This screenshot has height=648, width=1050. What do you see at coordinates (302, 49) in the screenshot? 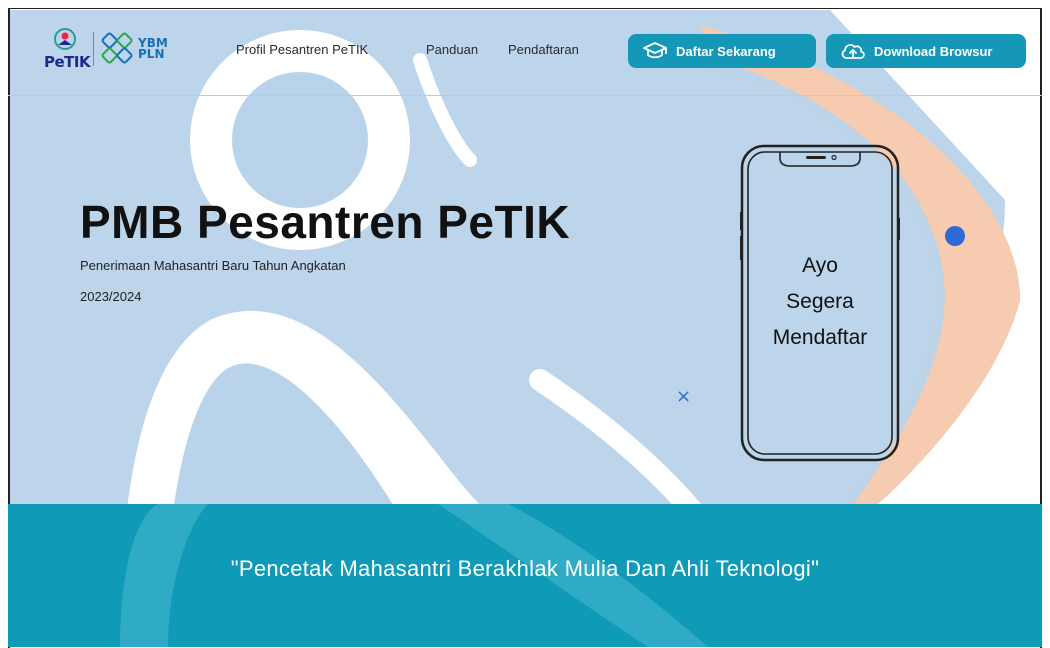
I see `nav-link-profil: Profil Pesantren PeTIK` at bounding box center [302, 49].